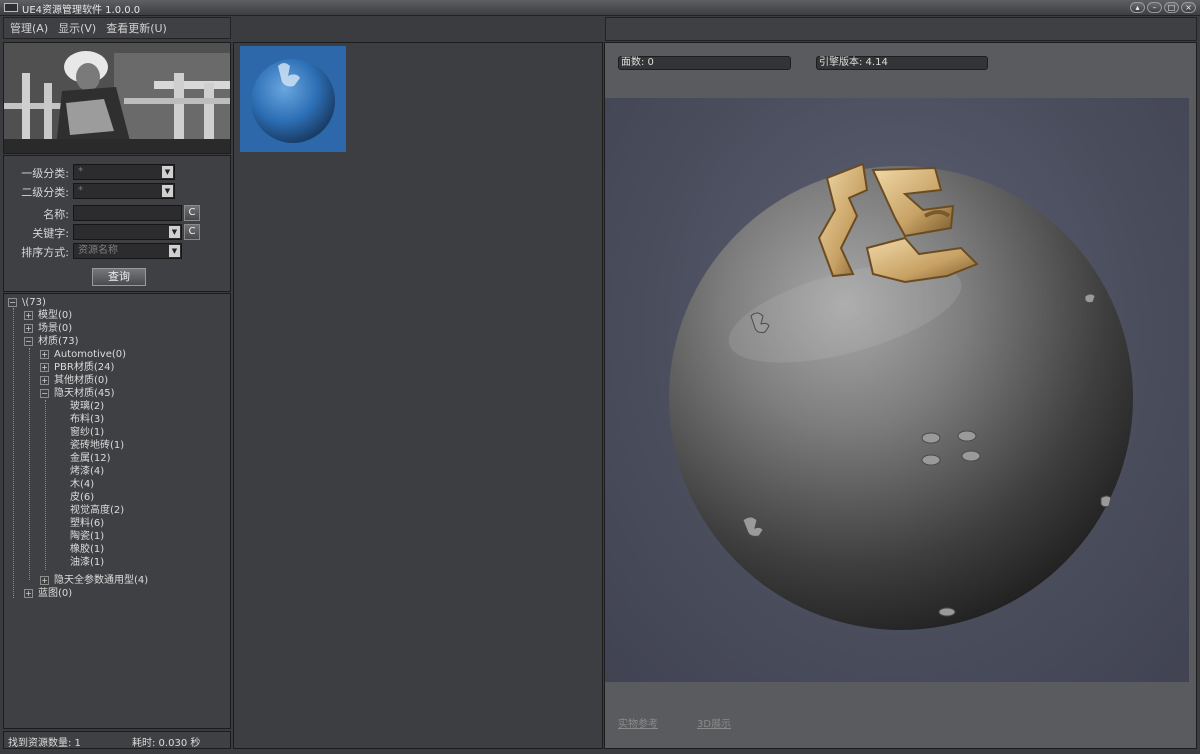  I want to click on asset-thumbnail, so click(293, 99).